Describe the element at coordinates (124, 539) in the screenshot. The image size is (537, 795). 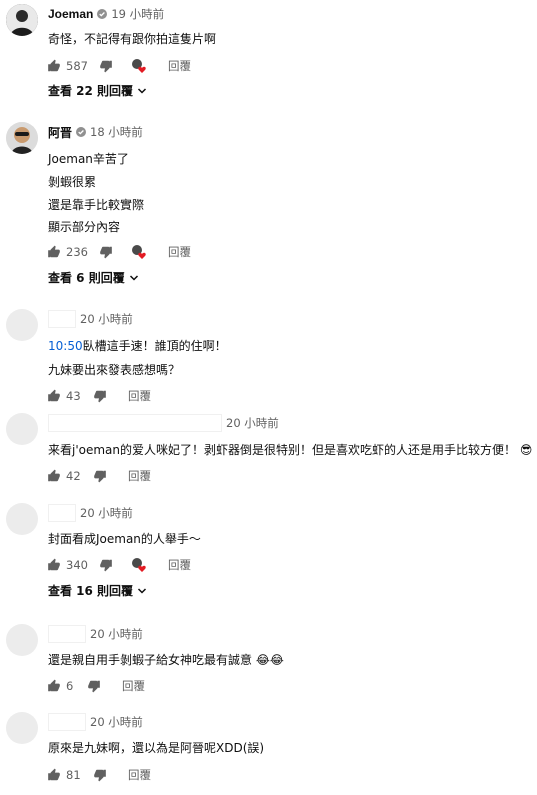
I see `comment-text: 封面看成Joeman的人舉手～` at that location.